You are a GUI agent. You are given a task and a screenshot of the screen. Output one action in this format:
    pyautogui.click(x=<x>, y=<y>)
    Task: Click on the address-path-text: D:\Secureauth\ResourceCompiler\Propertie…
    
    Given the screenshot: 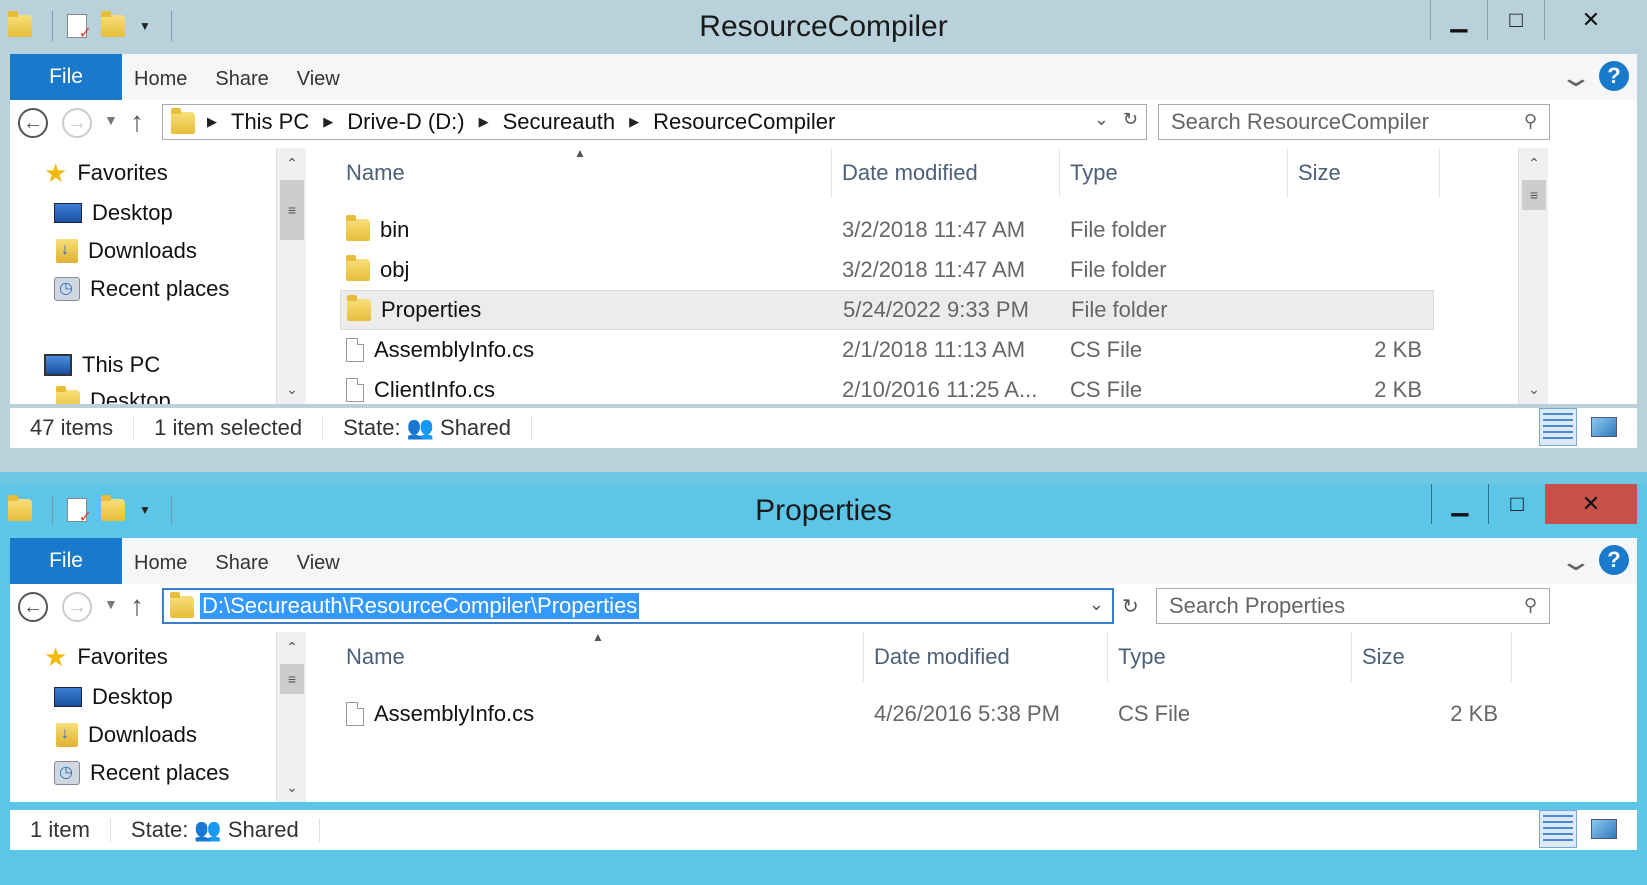 What is the action you would take?
    pyautogui.click(x=420, y=606)
    